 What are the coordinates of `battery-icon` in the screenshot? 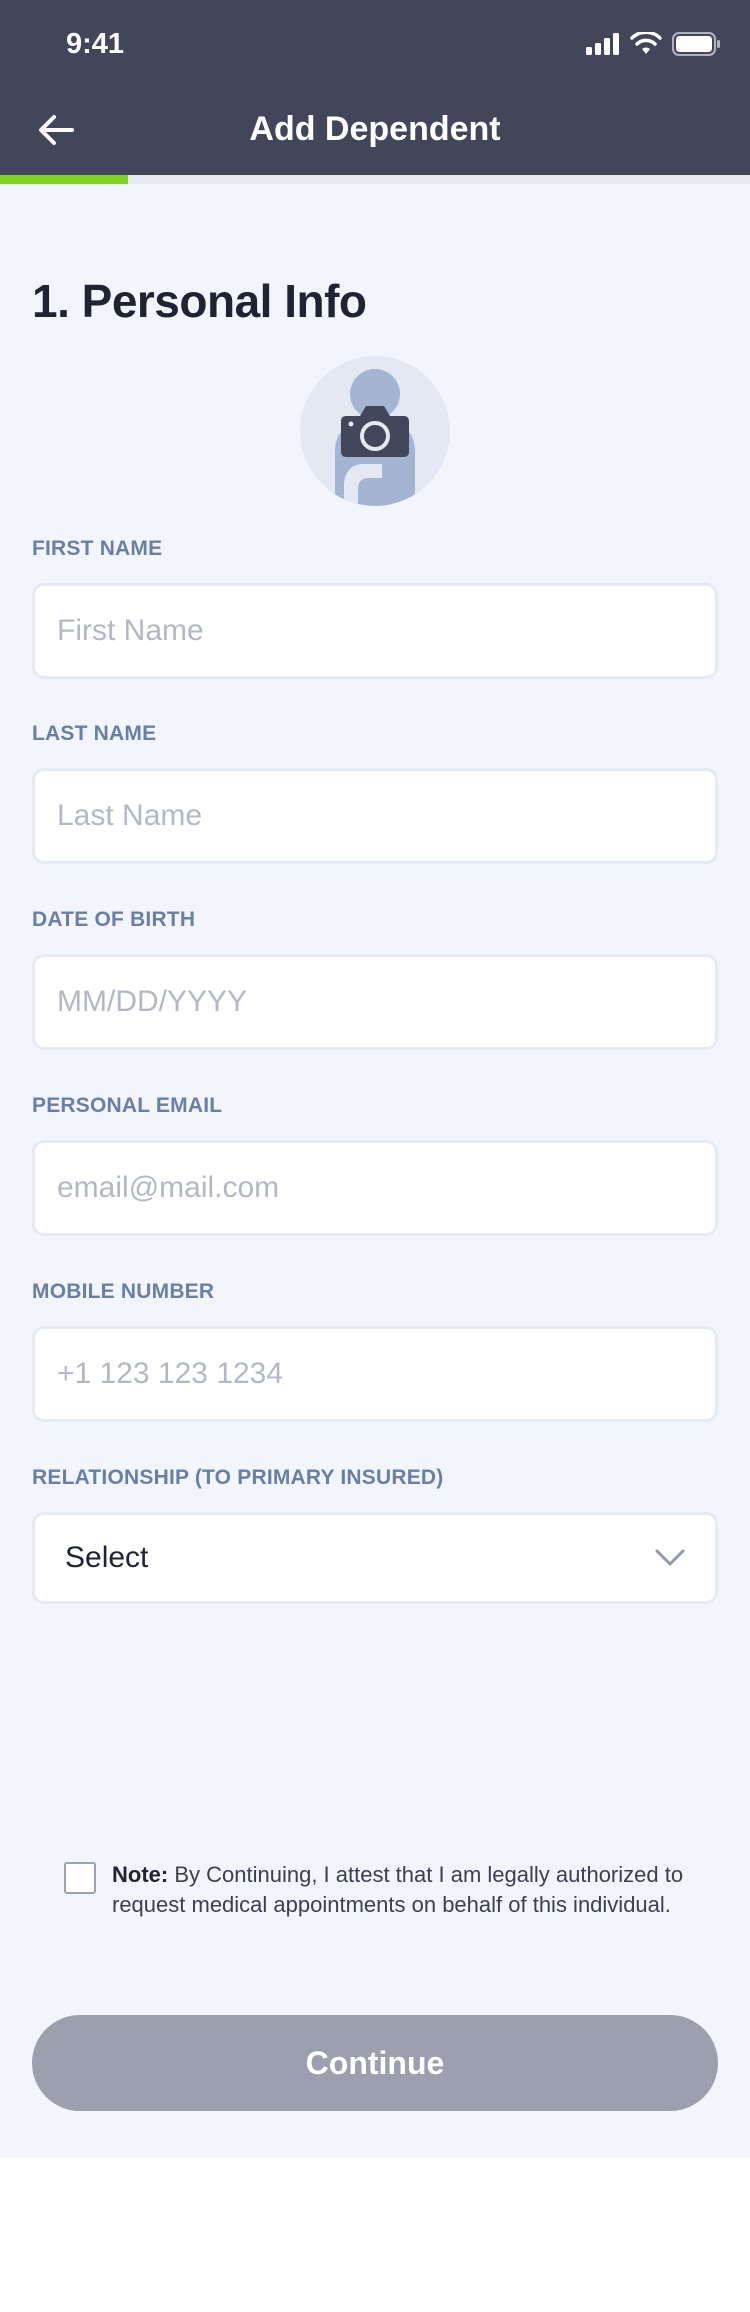 It's located at (696, 44).